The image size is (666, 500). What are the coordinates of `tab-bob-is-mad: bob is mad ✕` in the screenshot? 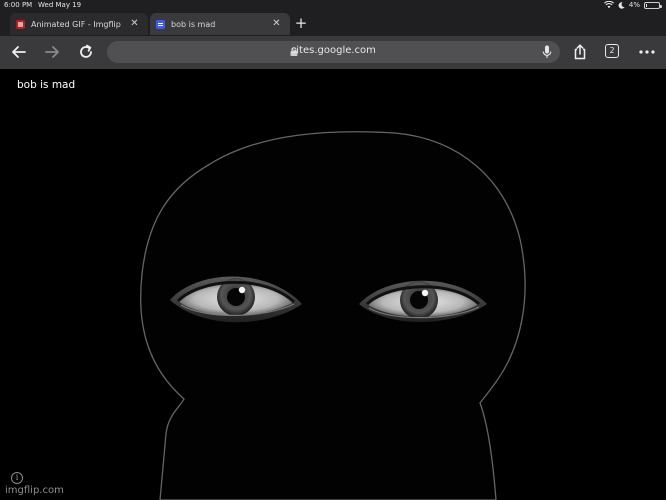 It's located at (220, 24).